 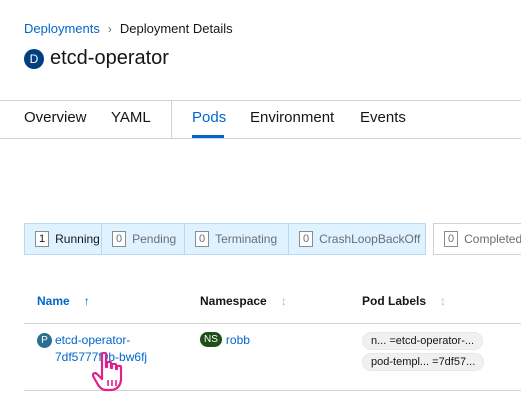 What do you see at coordinates (109, 28) in the screenshot?
I see `chevron-right-icon: ›` at bounding box center [109, 28].